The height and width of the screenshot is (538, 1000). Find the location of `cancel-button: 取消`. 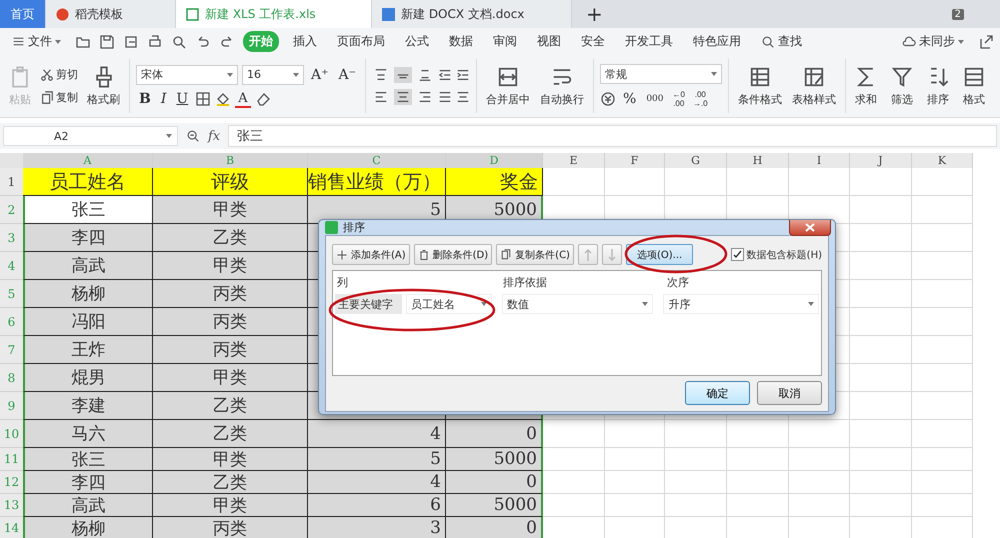

cancel-button: 取消 is located at coordinates (789, 393).